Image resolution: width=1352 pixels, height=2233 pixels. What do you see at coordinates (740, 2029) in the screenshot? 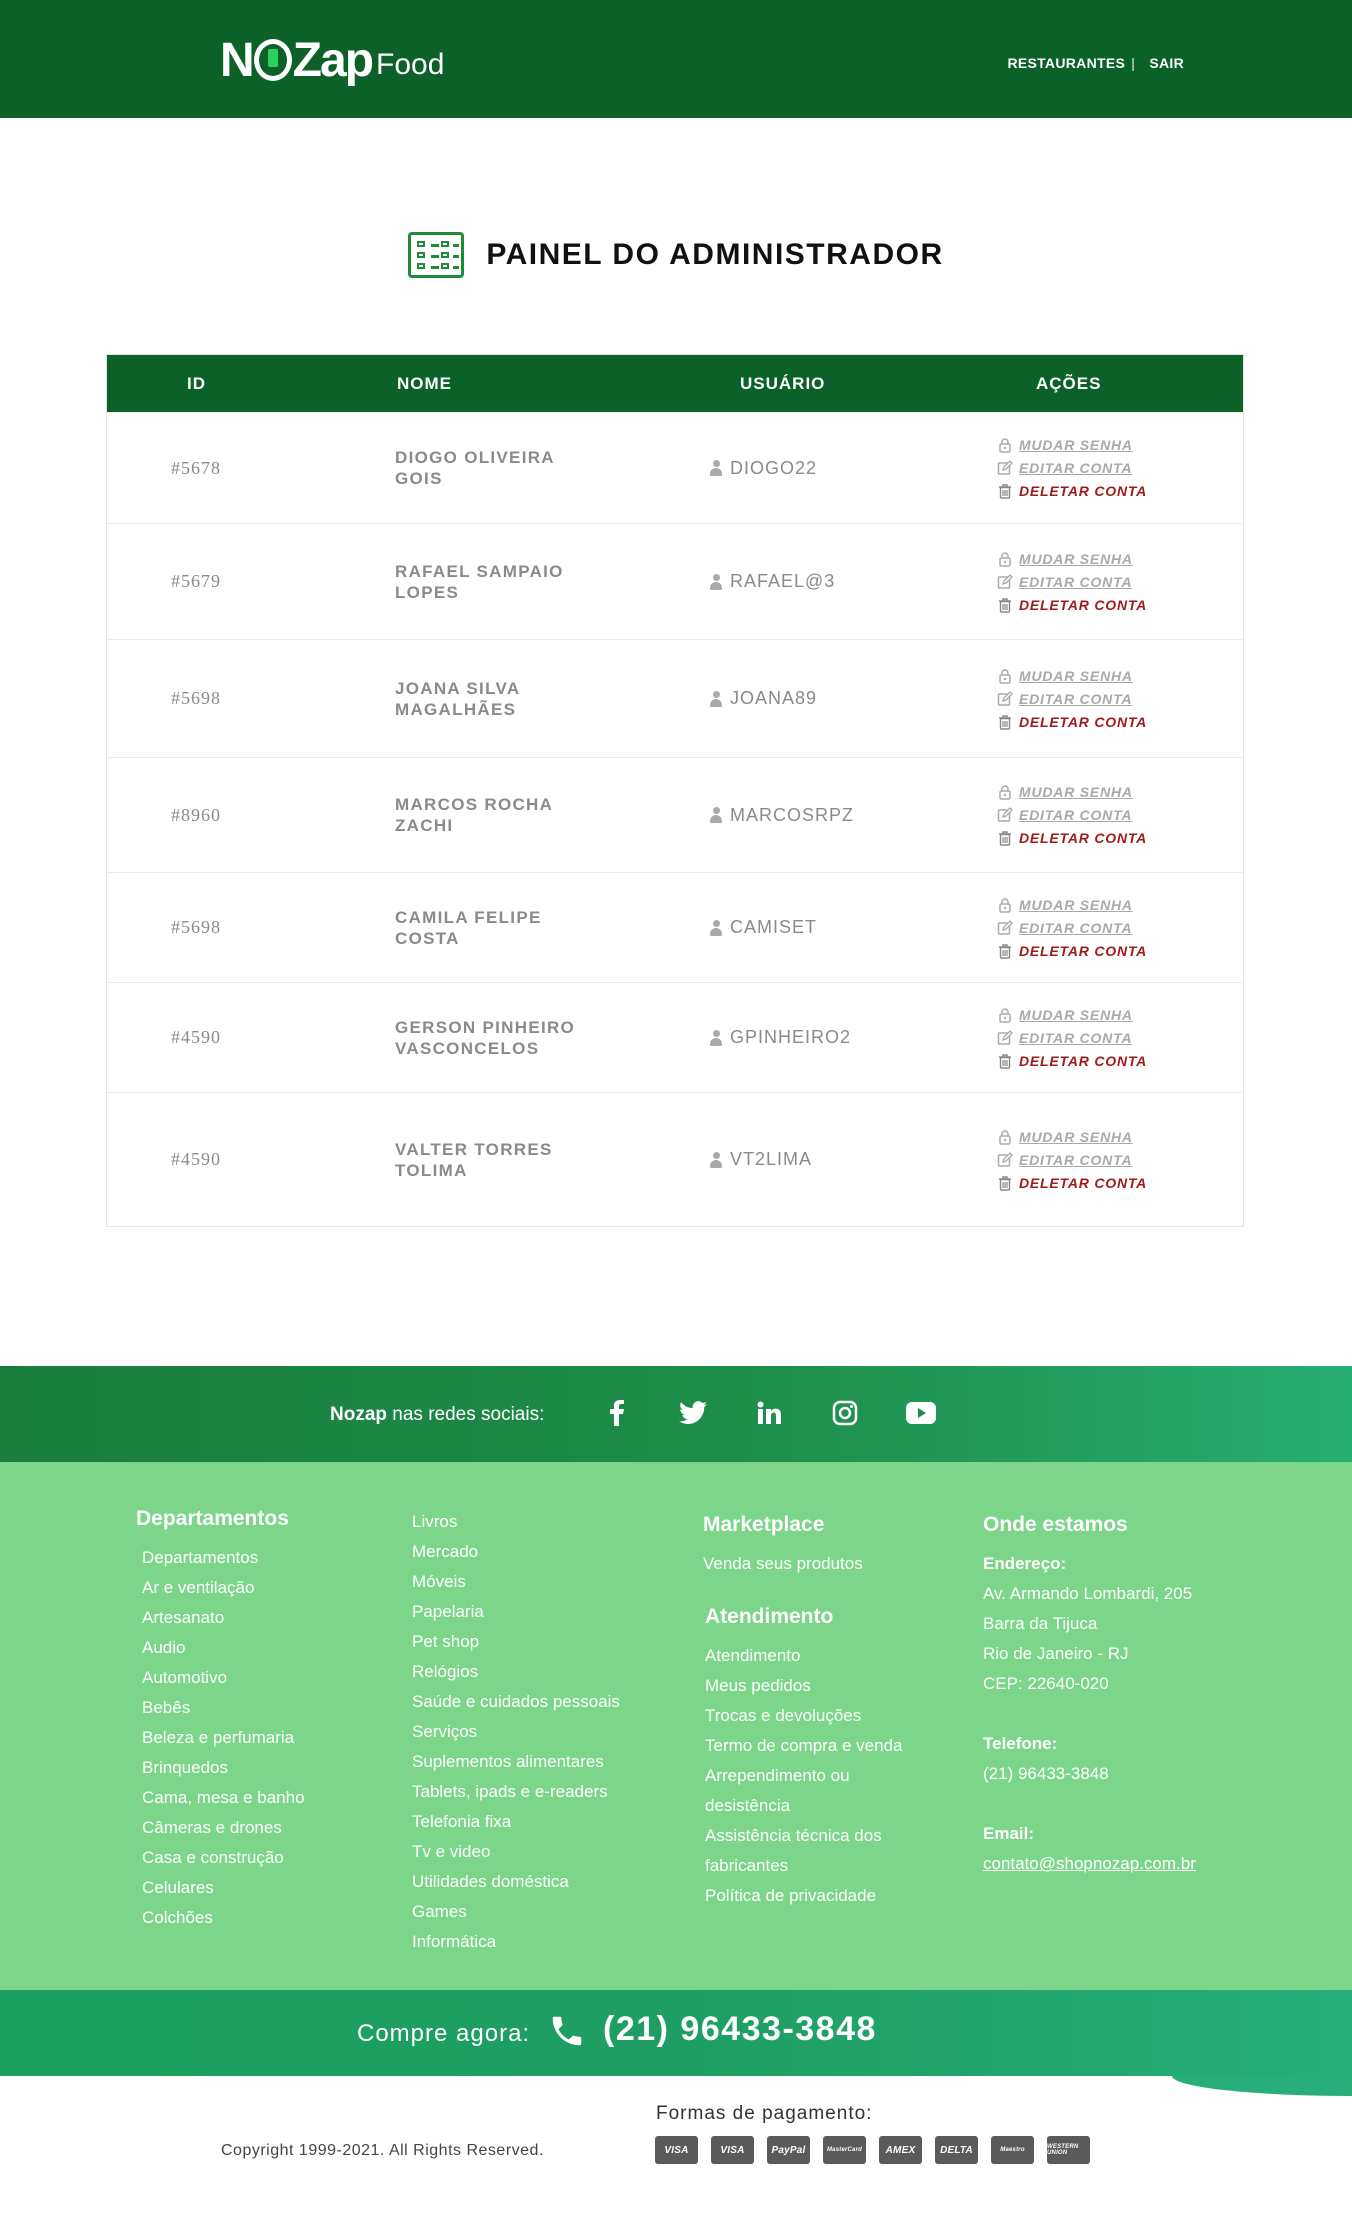
I see `phone-number: (21) 96433-3848` at bounding box center [740, 2029].